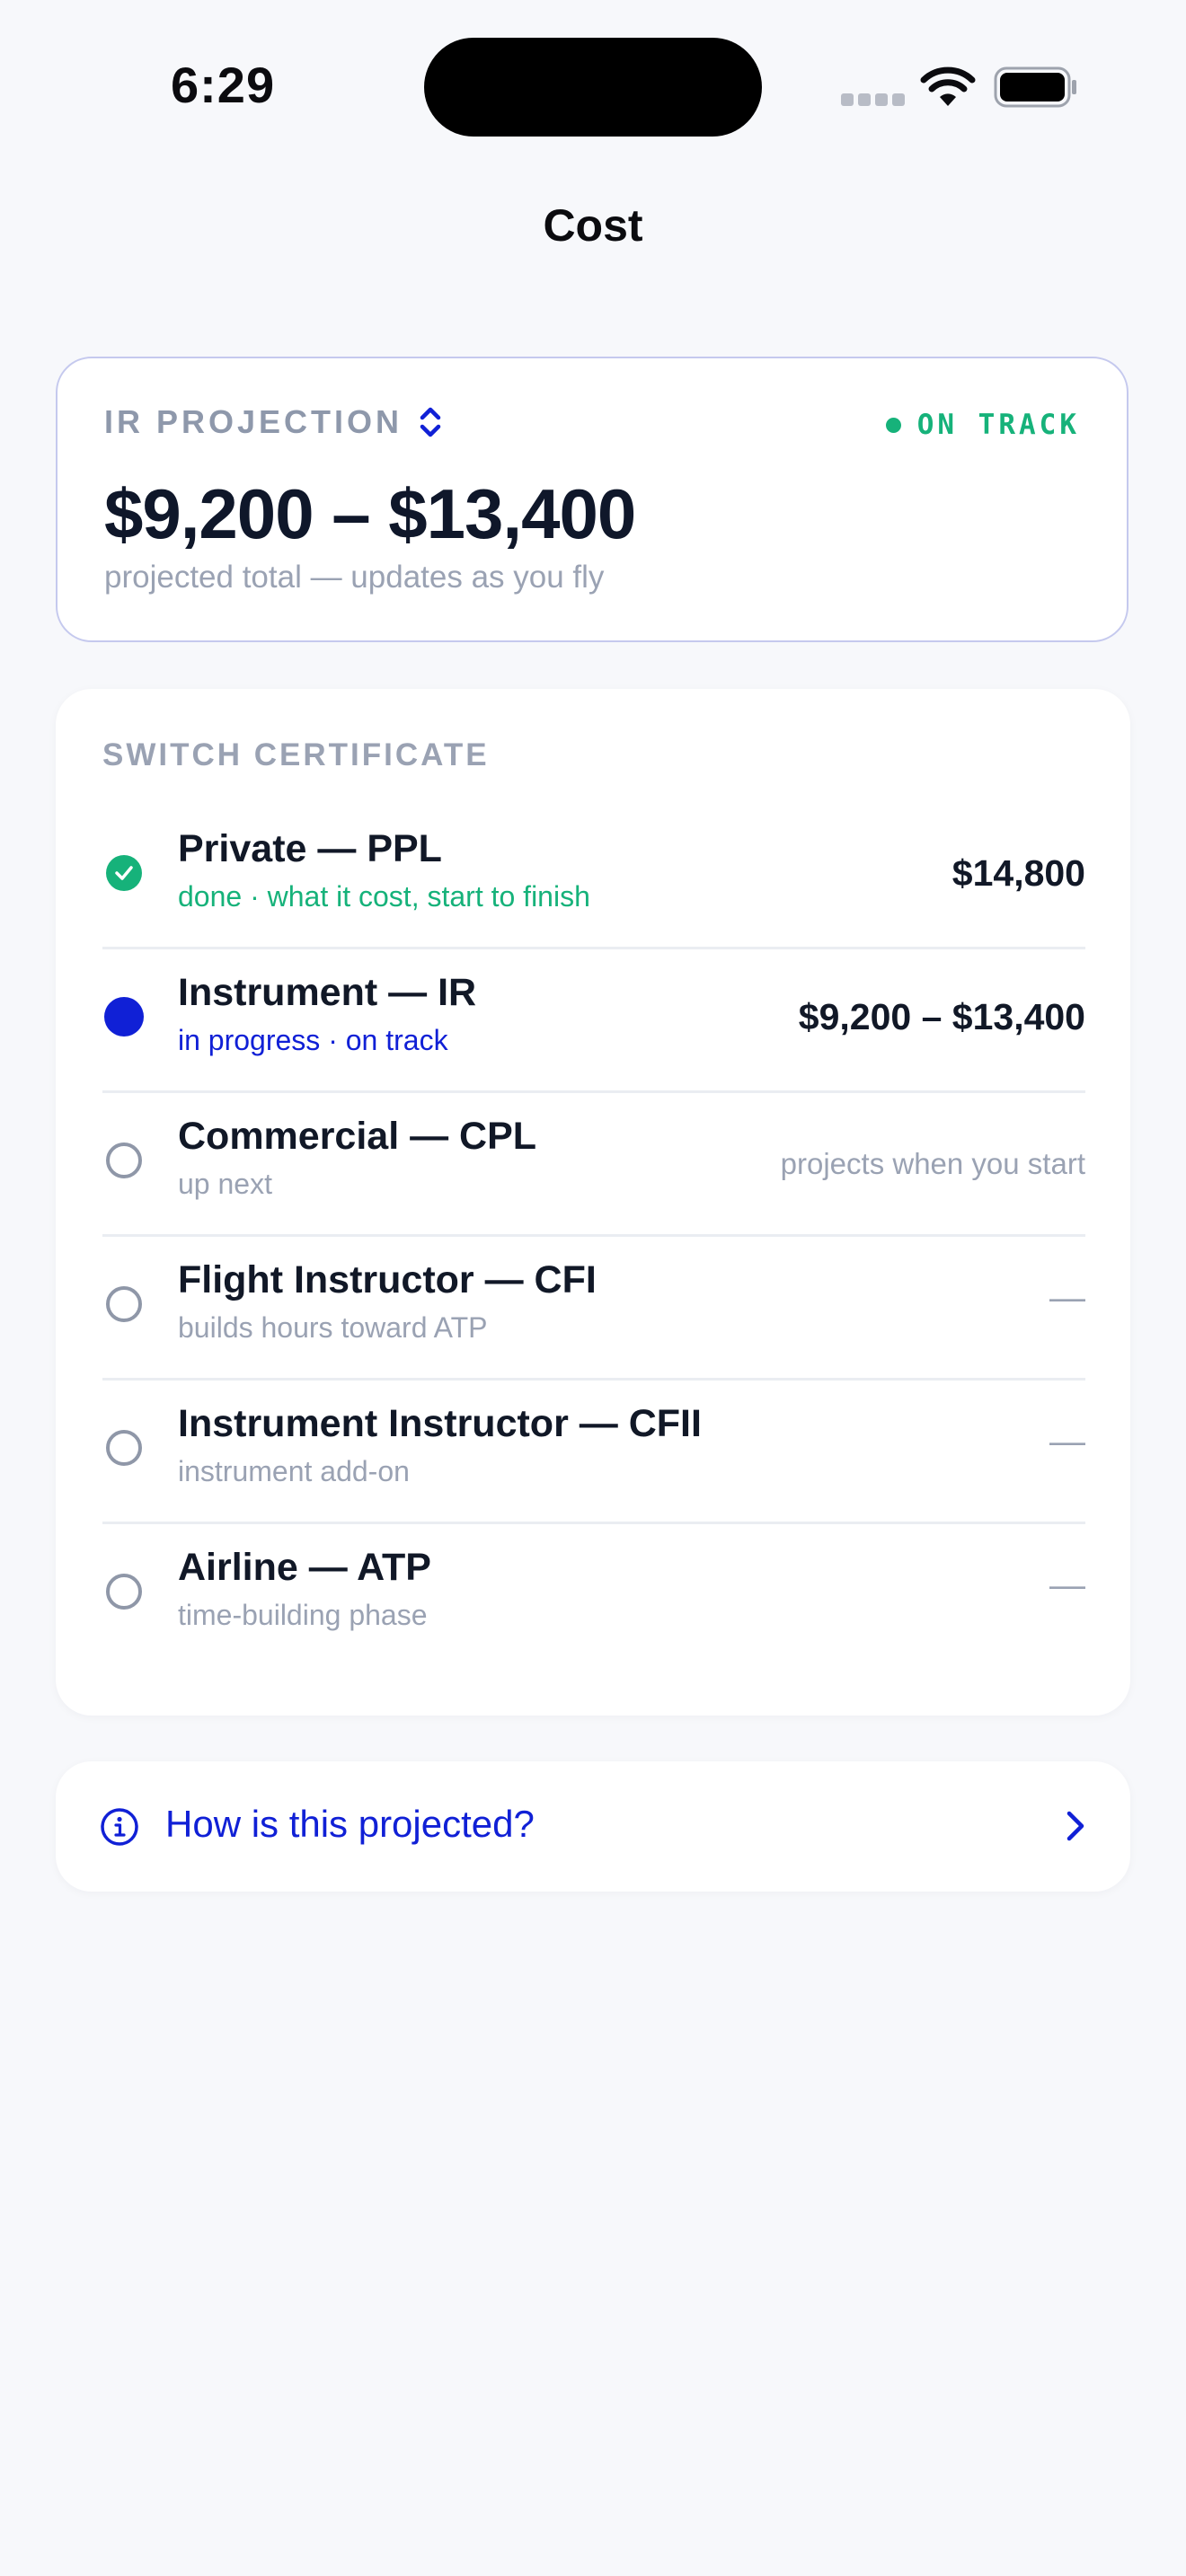 The image size is (1186, 2576). I want to click on certificate-name: Instrument Instructor — CFII, so click(440, 1423).